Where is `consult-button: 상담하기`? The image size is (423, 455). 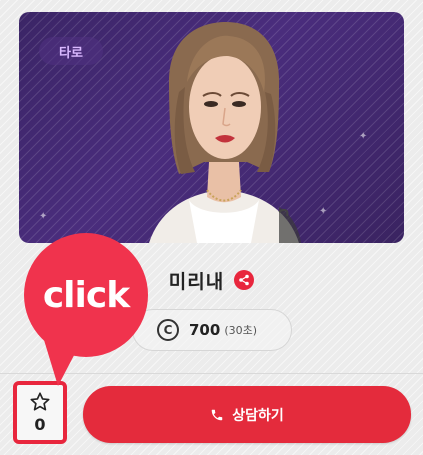
consult-button: 상담하기 is located at coordinates (247, 414).